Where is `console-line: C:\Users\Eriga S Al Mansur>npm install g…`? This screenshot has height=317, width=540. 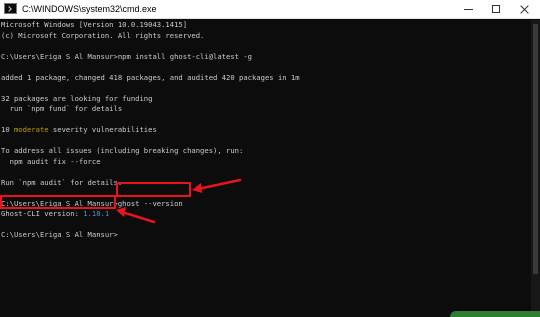 console-line: C:\Users\Eriga S Al Mansur>npm install g… is located at coordinates (126, 56).